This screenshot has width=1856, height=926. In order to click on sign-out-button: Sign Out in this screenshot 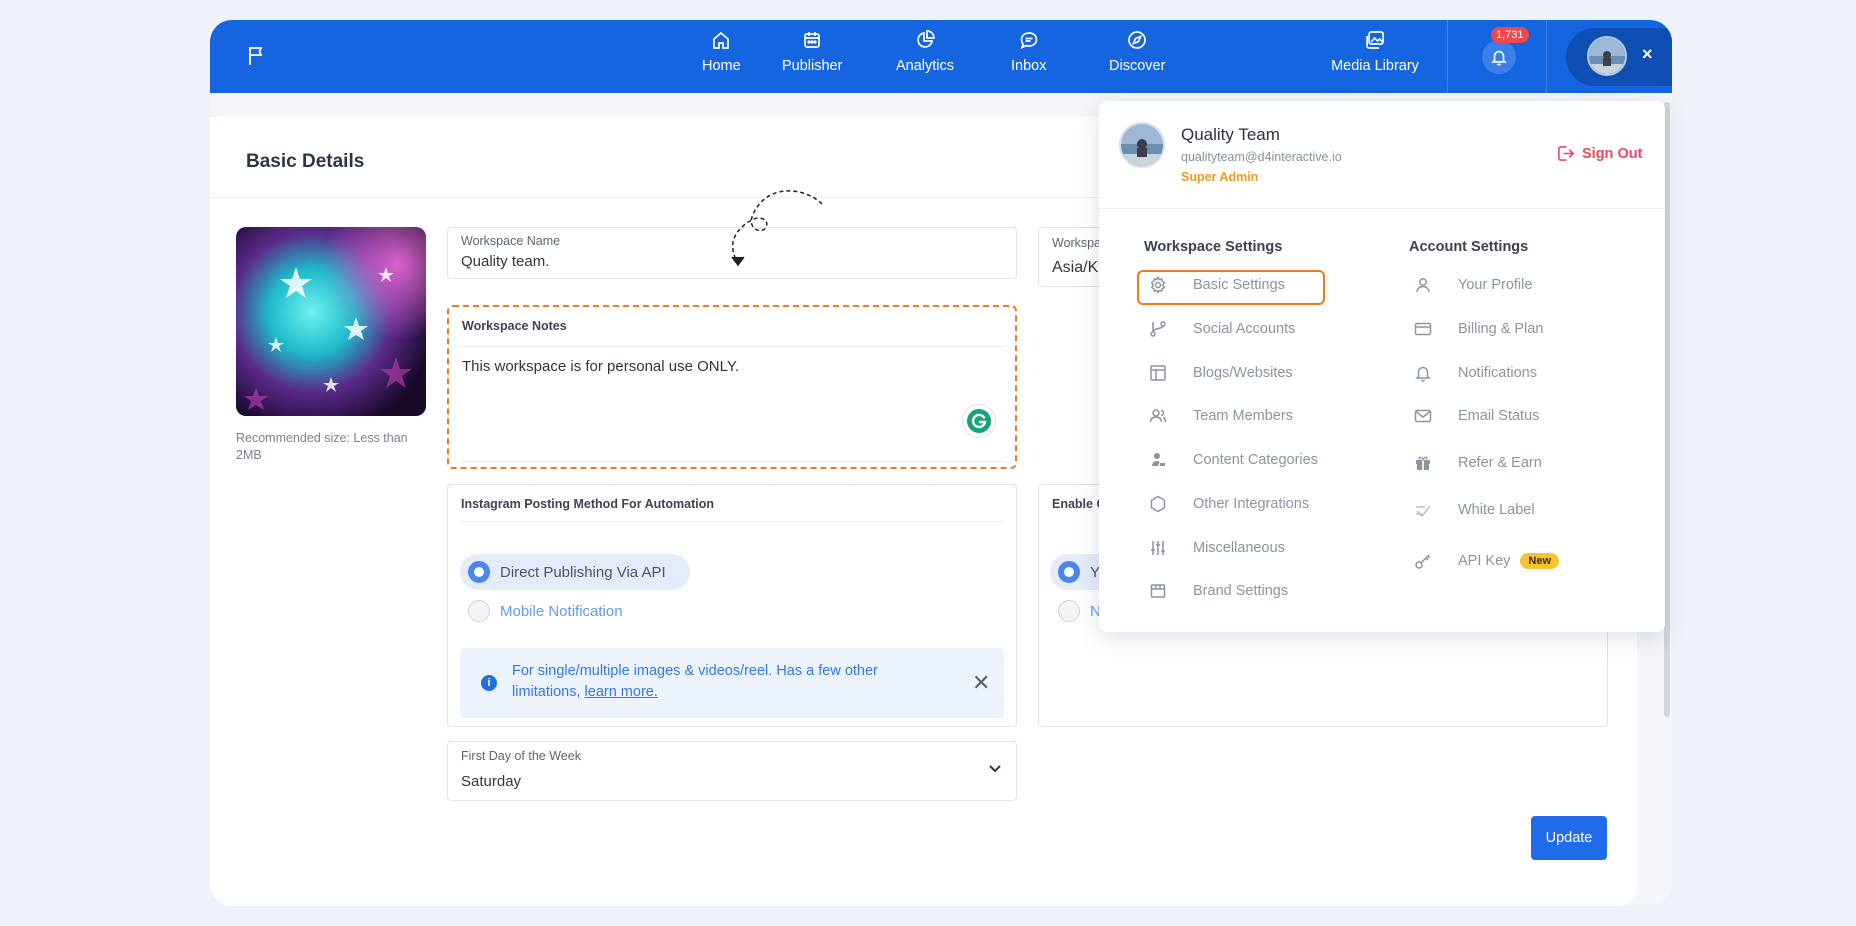, I will do `click(1599, 153)`.